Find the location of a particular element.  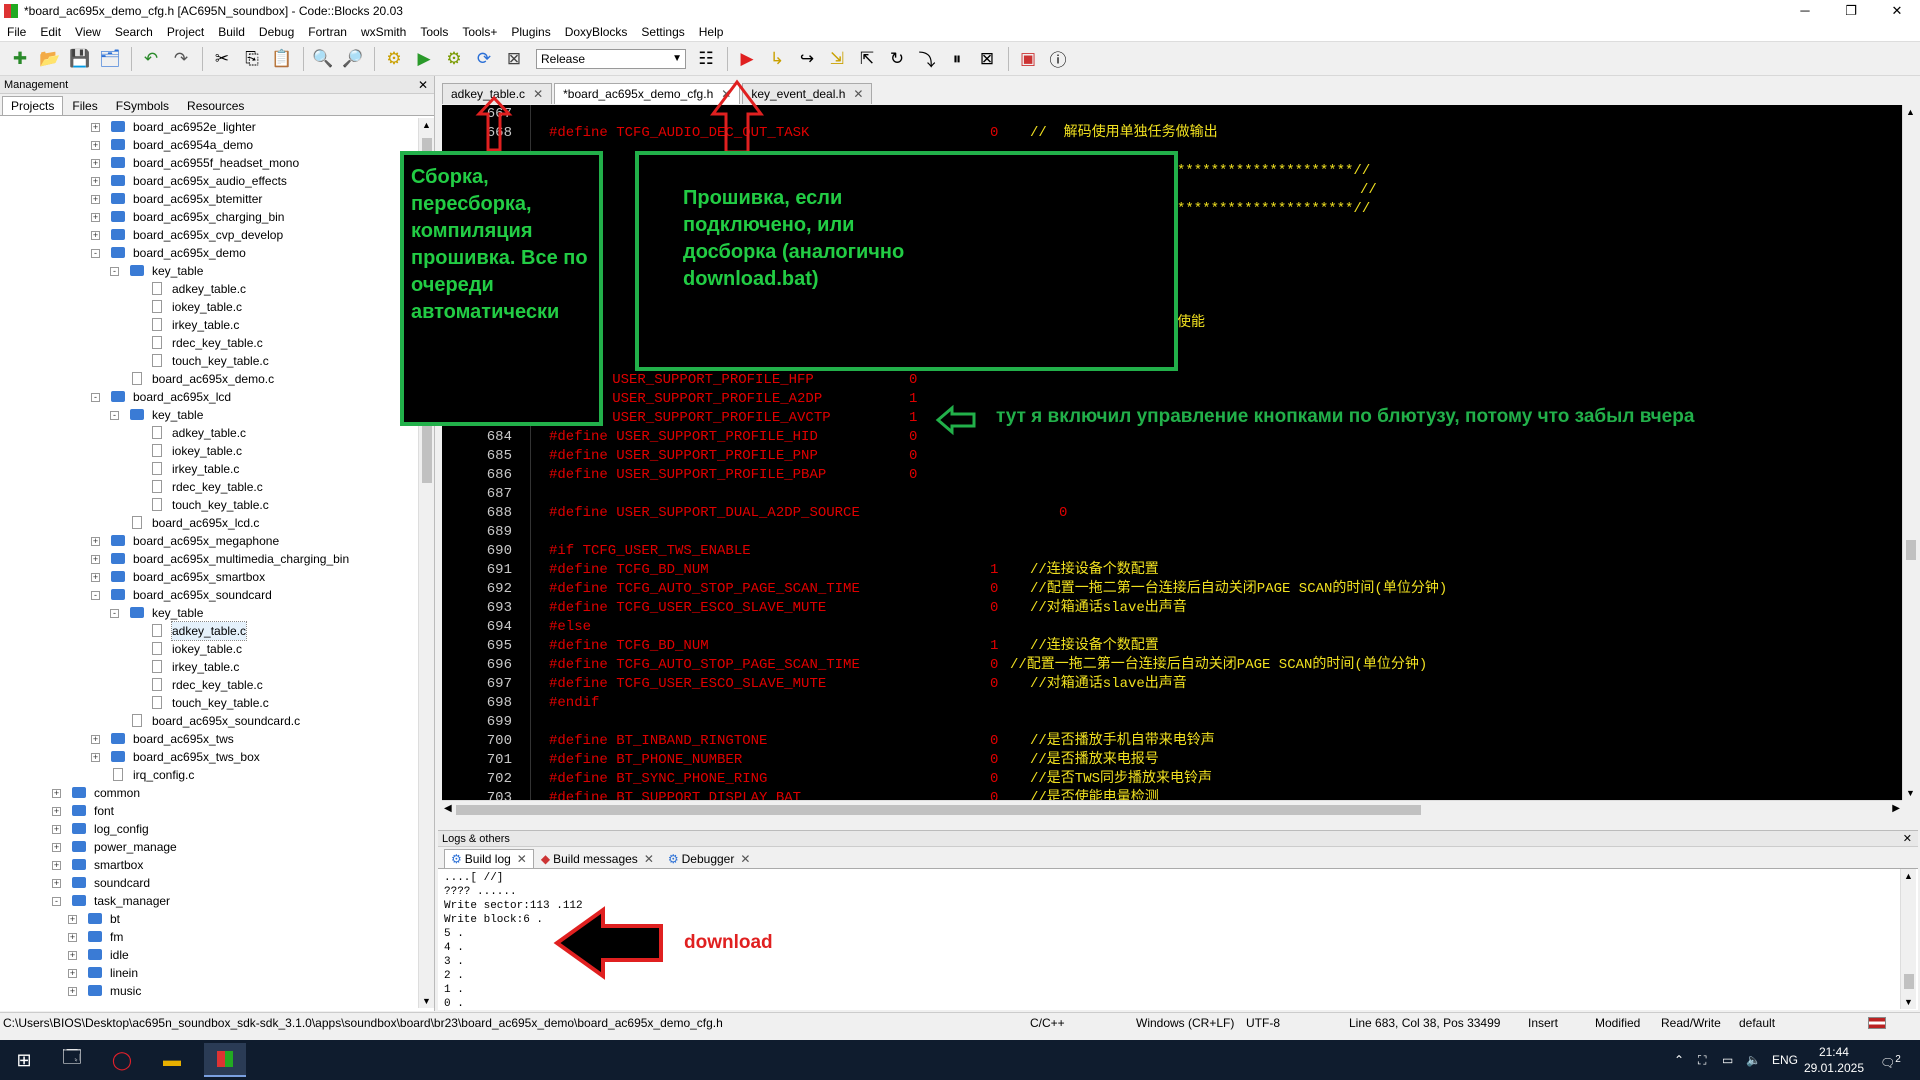

tree-folder: + music is located at coordinates (210, 991).